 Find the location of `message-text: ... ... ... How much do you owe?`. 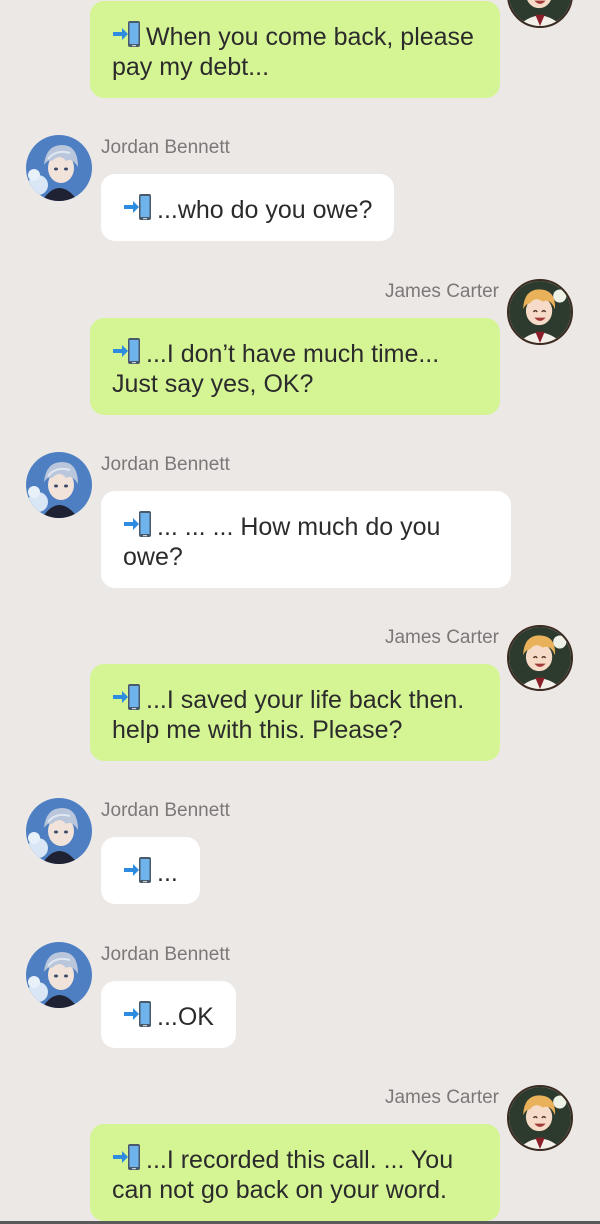

message-text: ... ... ... How much do you owe? is located at coordinates (282, 542).